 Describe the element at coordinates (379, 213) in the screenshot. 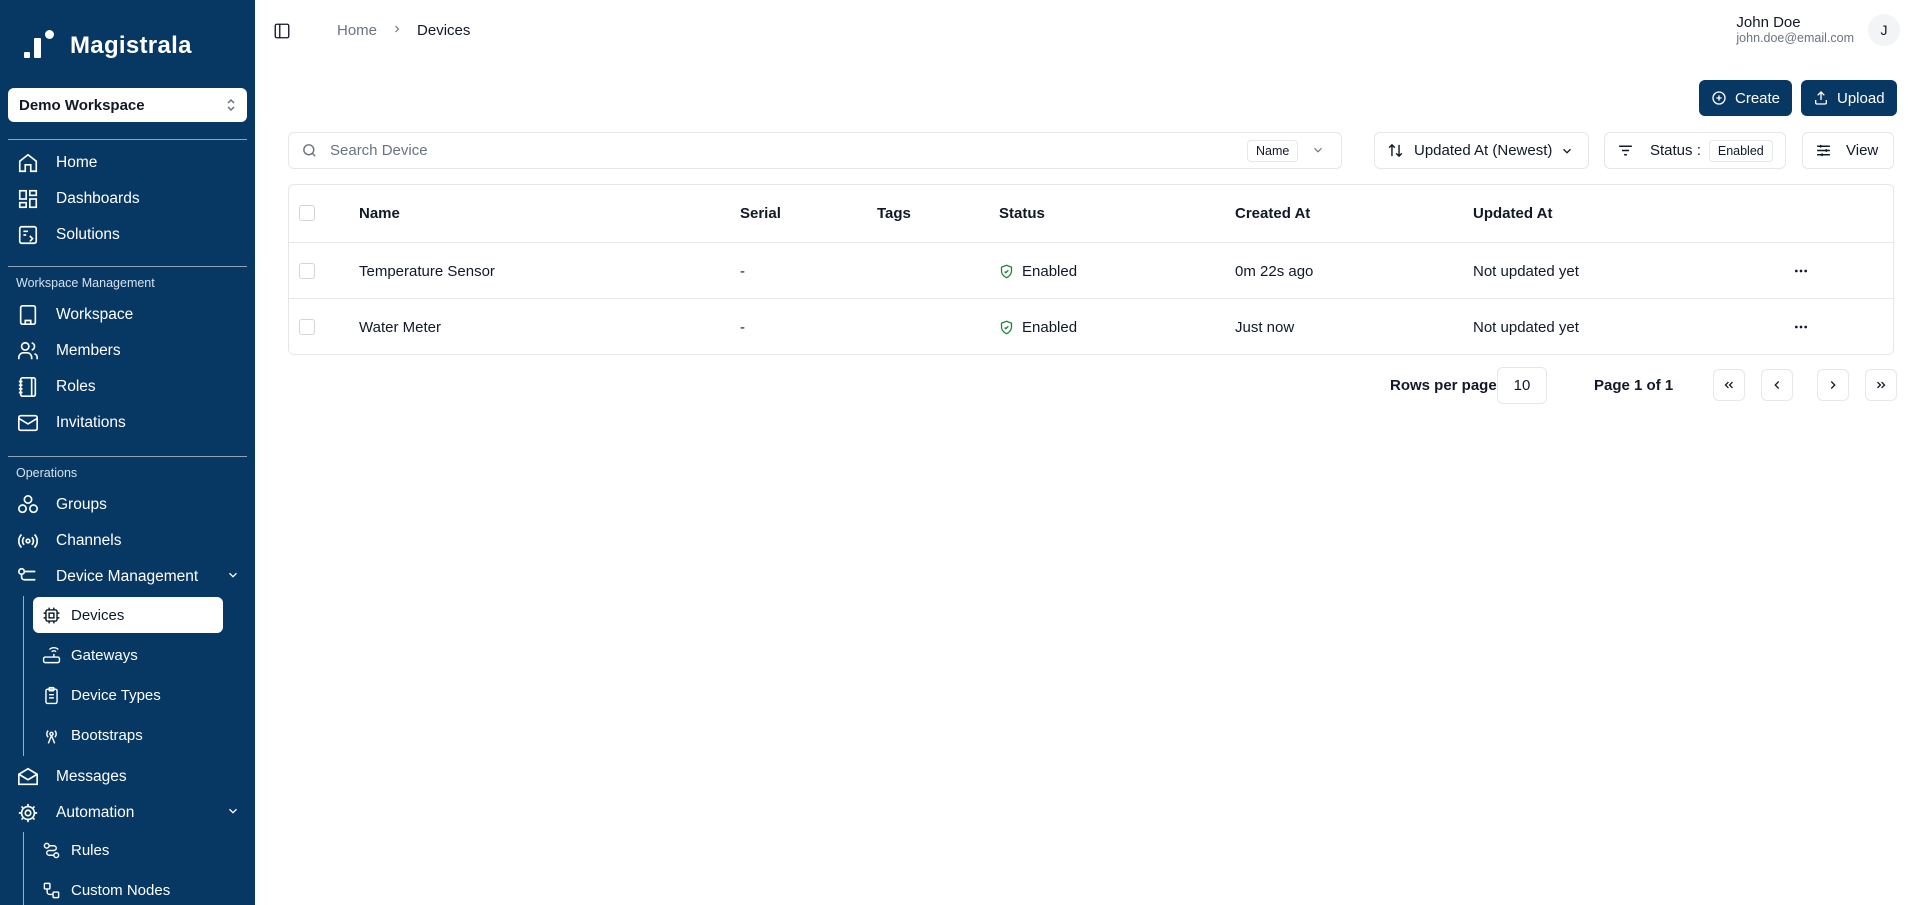

I see `column-header-name: Name` at that location.